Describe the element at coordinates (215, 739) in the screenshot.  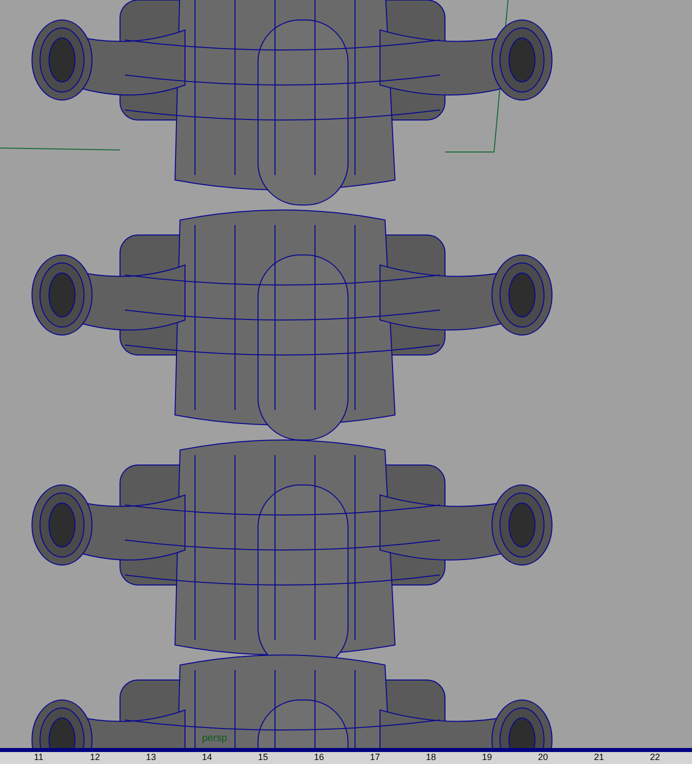
I see `camera-label: persp` at that location.